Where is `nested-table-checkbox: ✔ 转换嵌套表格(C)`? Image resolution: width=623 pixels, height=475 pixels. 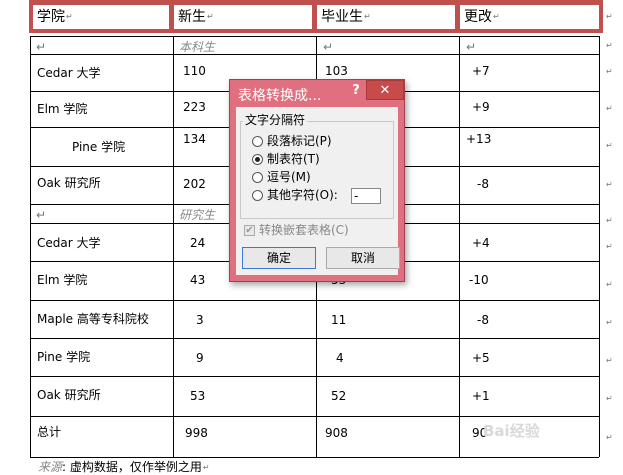 nested-table-checkbox: ✔ 转换嵌套表格(C) is located at coordinates (296, 230).